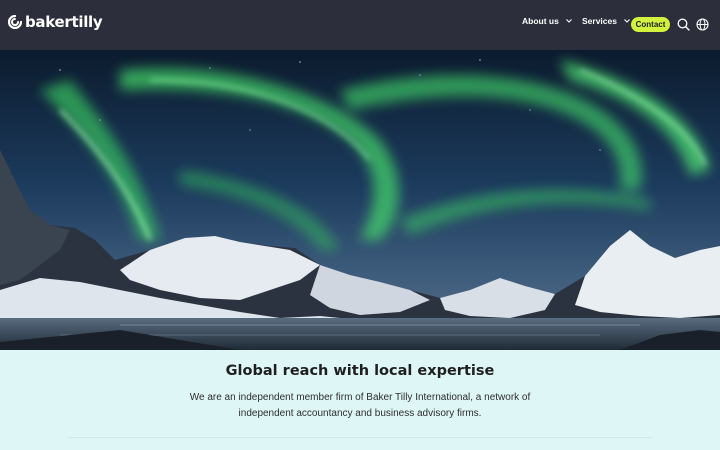 The width and height of the screenshot is (720, 450). What do you see at coordinates (540, 21) in the screenshot?
I see `nav-about-label: About us` at bounding box center [540, 21].